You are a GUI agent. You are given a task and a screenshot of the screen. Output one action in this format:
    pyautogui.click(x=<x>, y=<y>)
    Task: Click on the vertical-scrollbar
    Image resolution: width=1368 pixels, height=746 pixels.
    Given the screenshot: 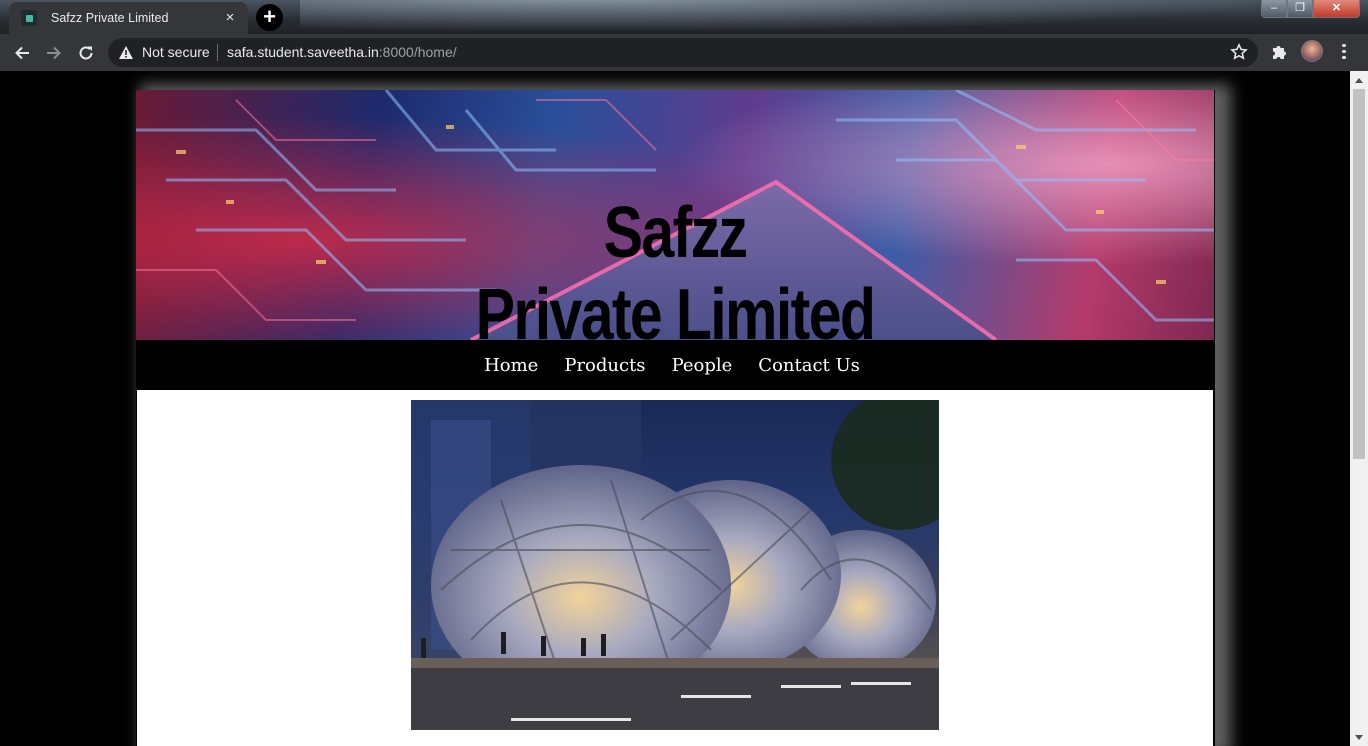 What is the action you would take?
    pyautogui.click(x=1359, y=408)
    